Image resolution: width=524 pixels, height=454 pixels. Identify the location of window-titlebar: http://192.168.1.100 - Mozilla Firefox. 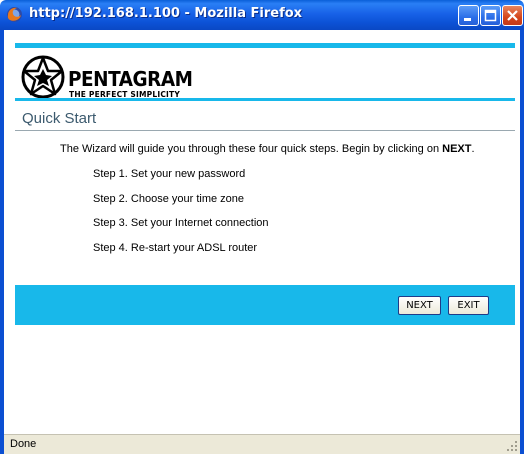
(262, 15).